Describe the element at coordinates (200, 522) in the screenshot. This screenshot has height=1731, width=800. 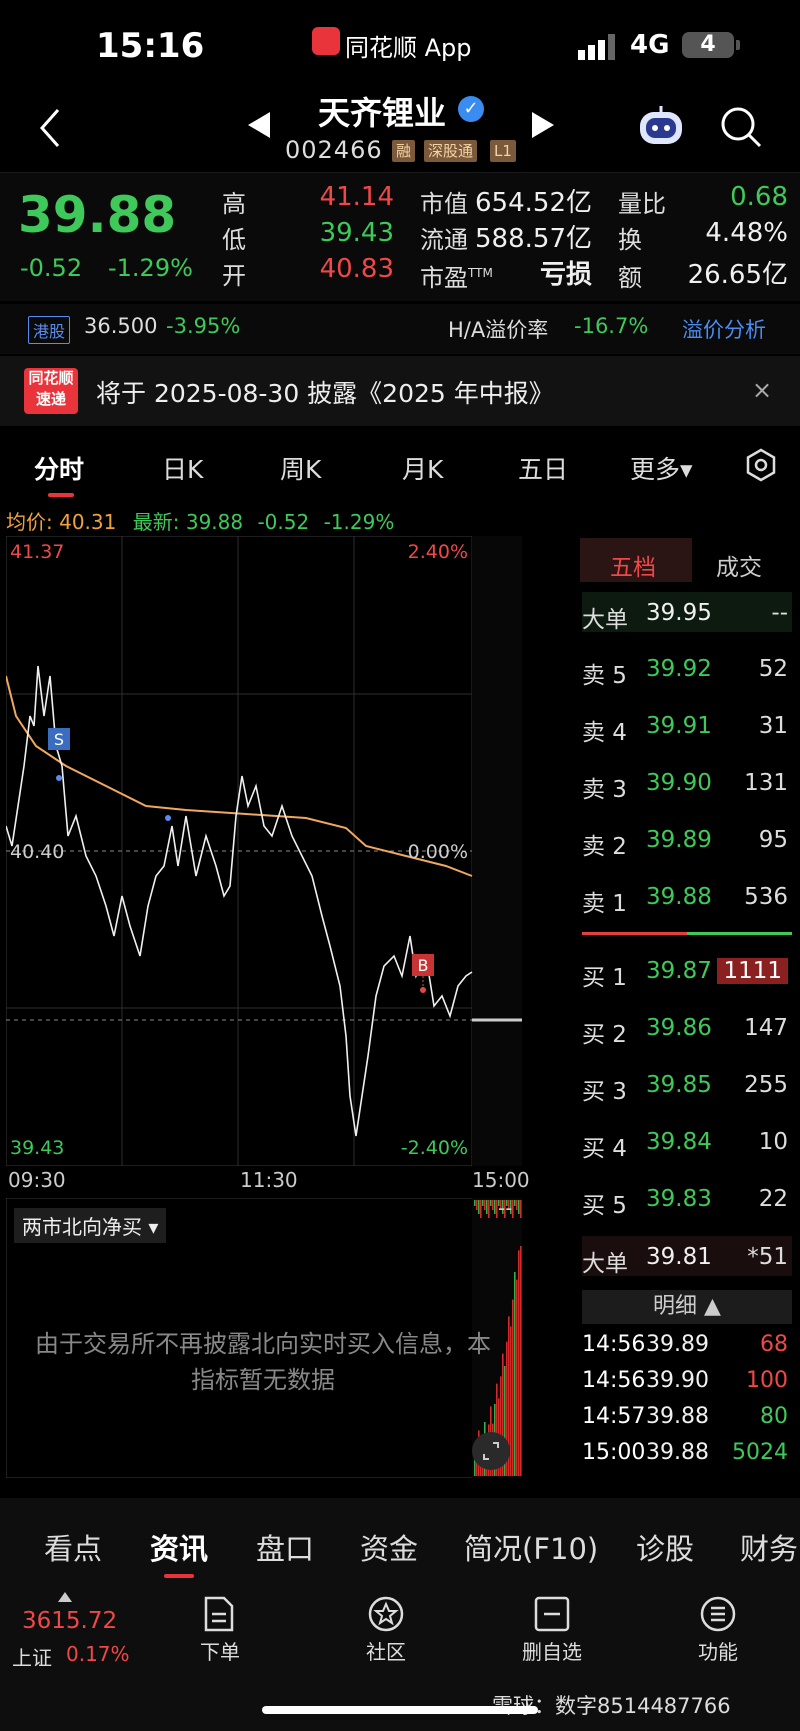
I see `avg-price-row: 均价: 40.31 最新: 39.88 -0.52 -1.29%` at that location.